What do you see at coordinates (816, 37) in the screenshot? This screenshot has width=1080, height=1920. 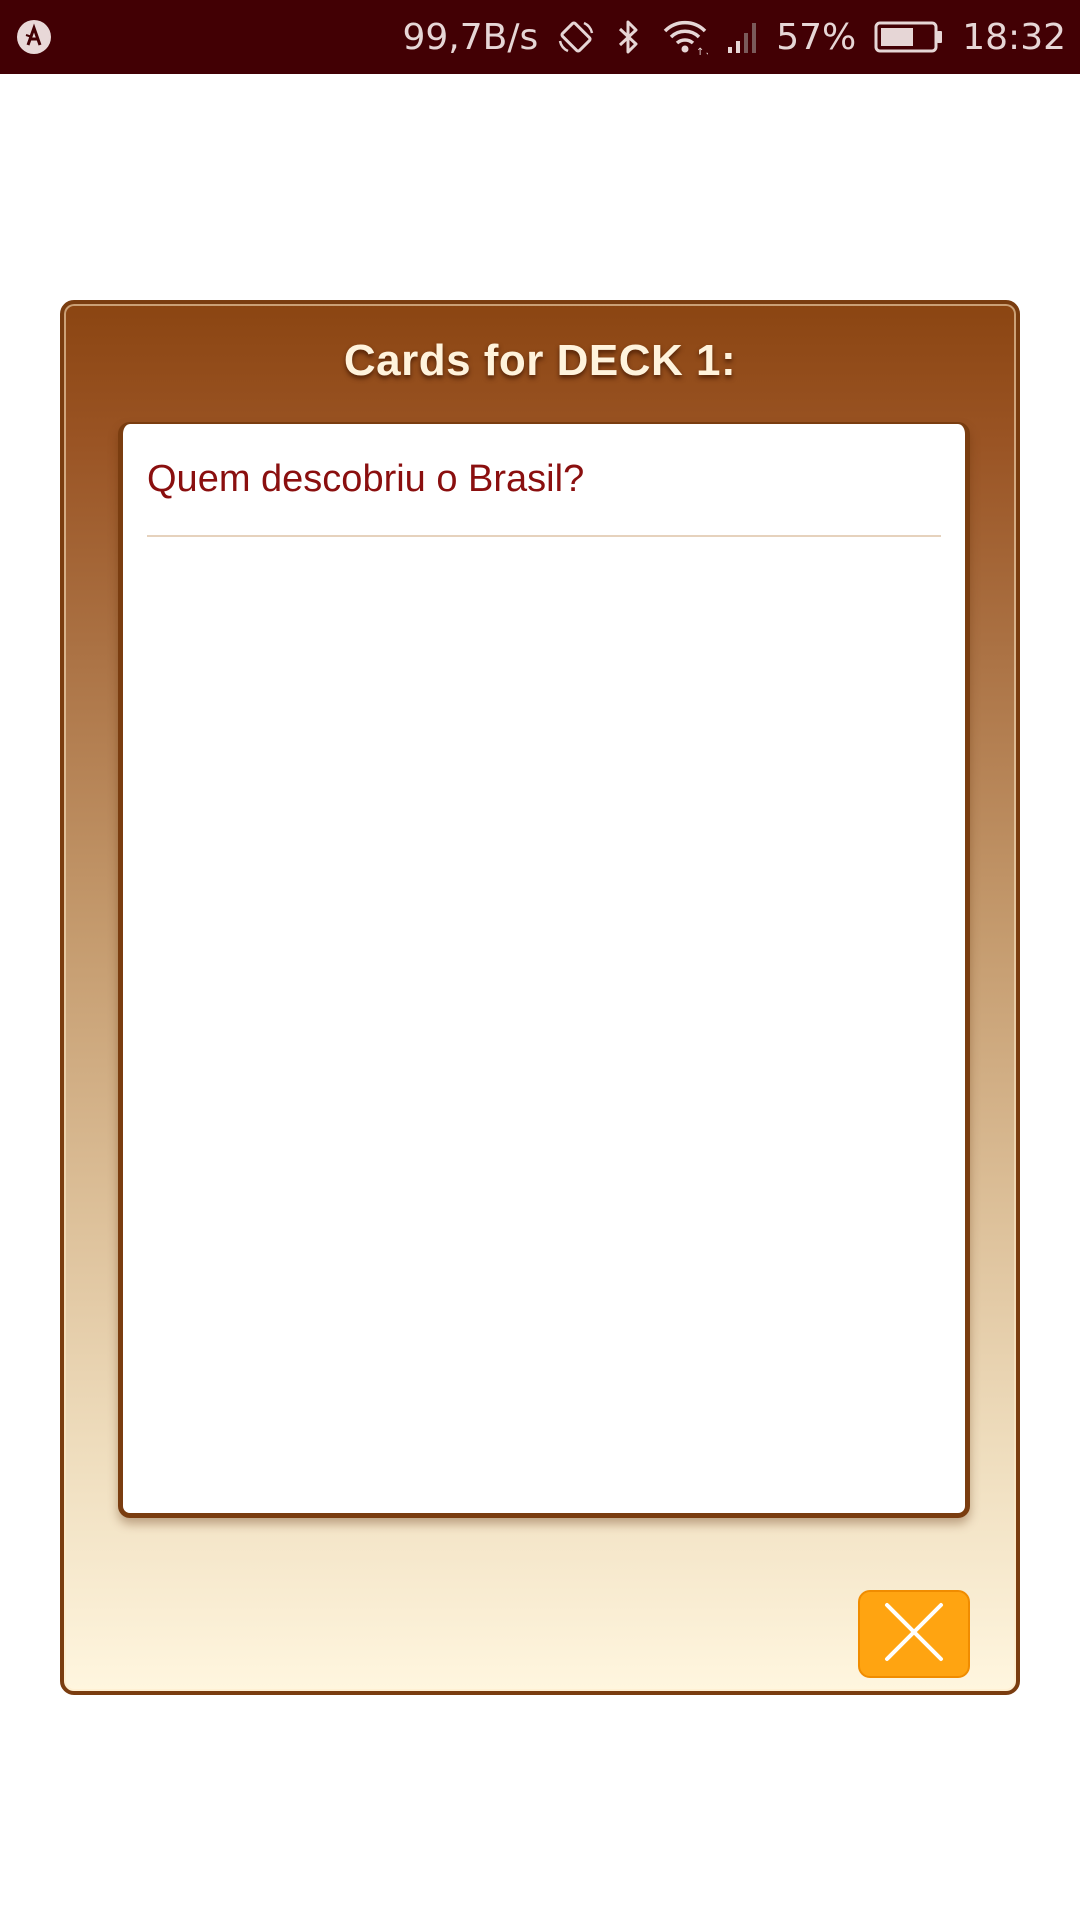 I see `battery-percent: 57%` at bounding box center [816, 37].